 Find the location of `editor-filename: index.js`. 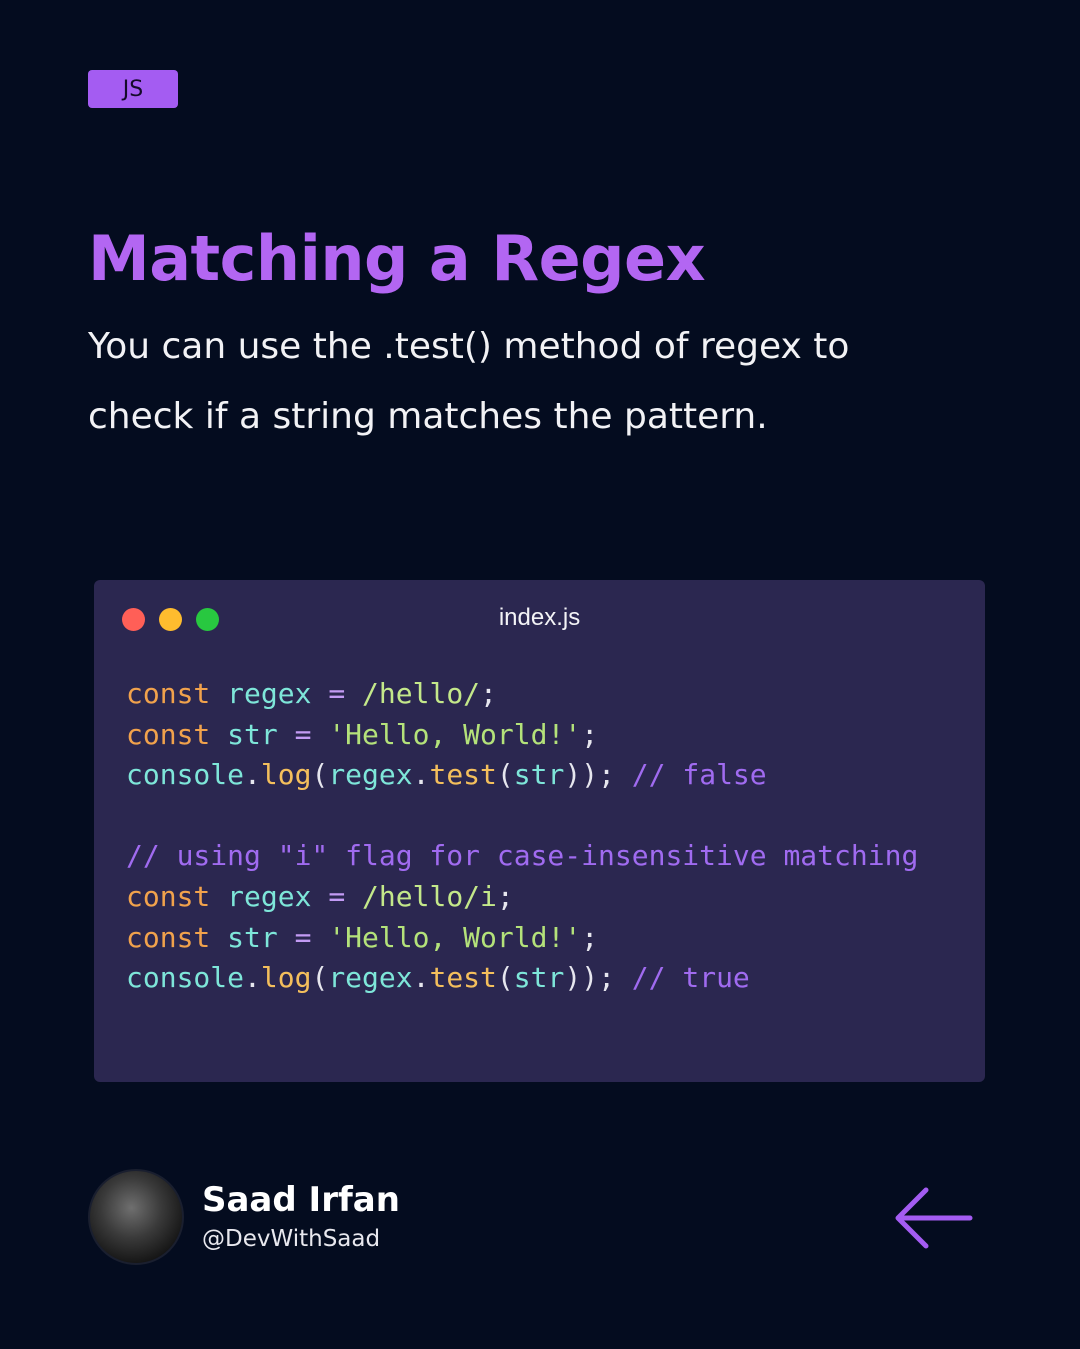

editor-filename: index.js is located at coordinates (539, 617).